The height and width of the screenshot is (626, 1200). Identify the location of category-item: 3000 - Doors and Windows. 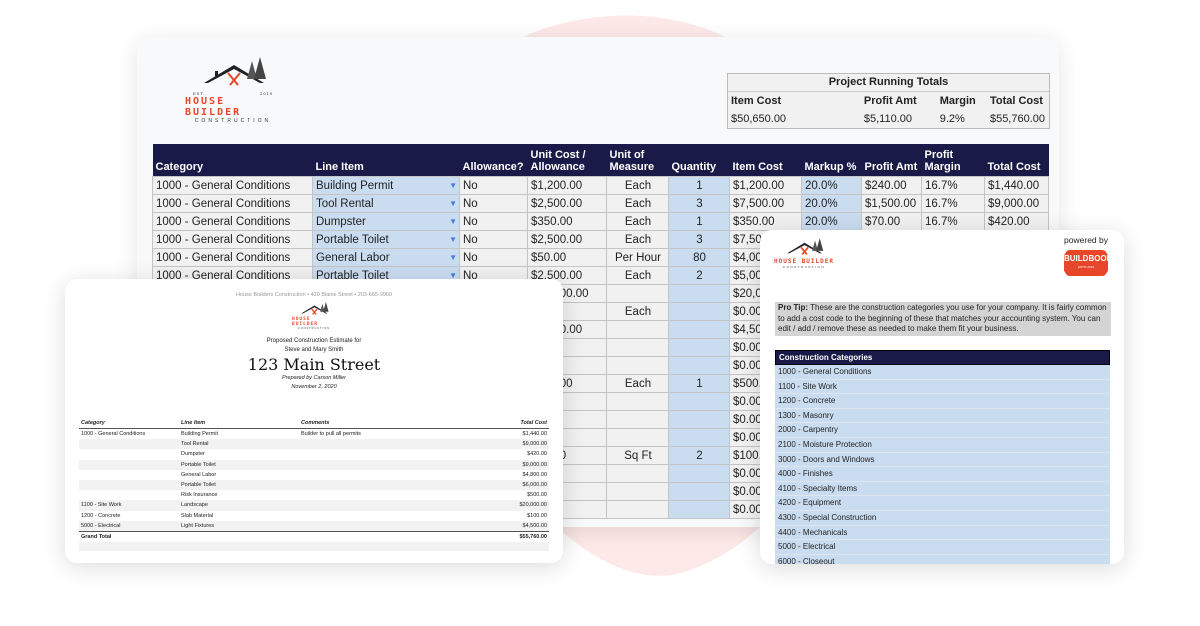
(942, 460).